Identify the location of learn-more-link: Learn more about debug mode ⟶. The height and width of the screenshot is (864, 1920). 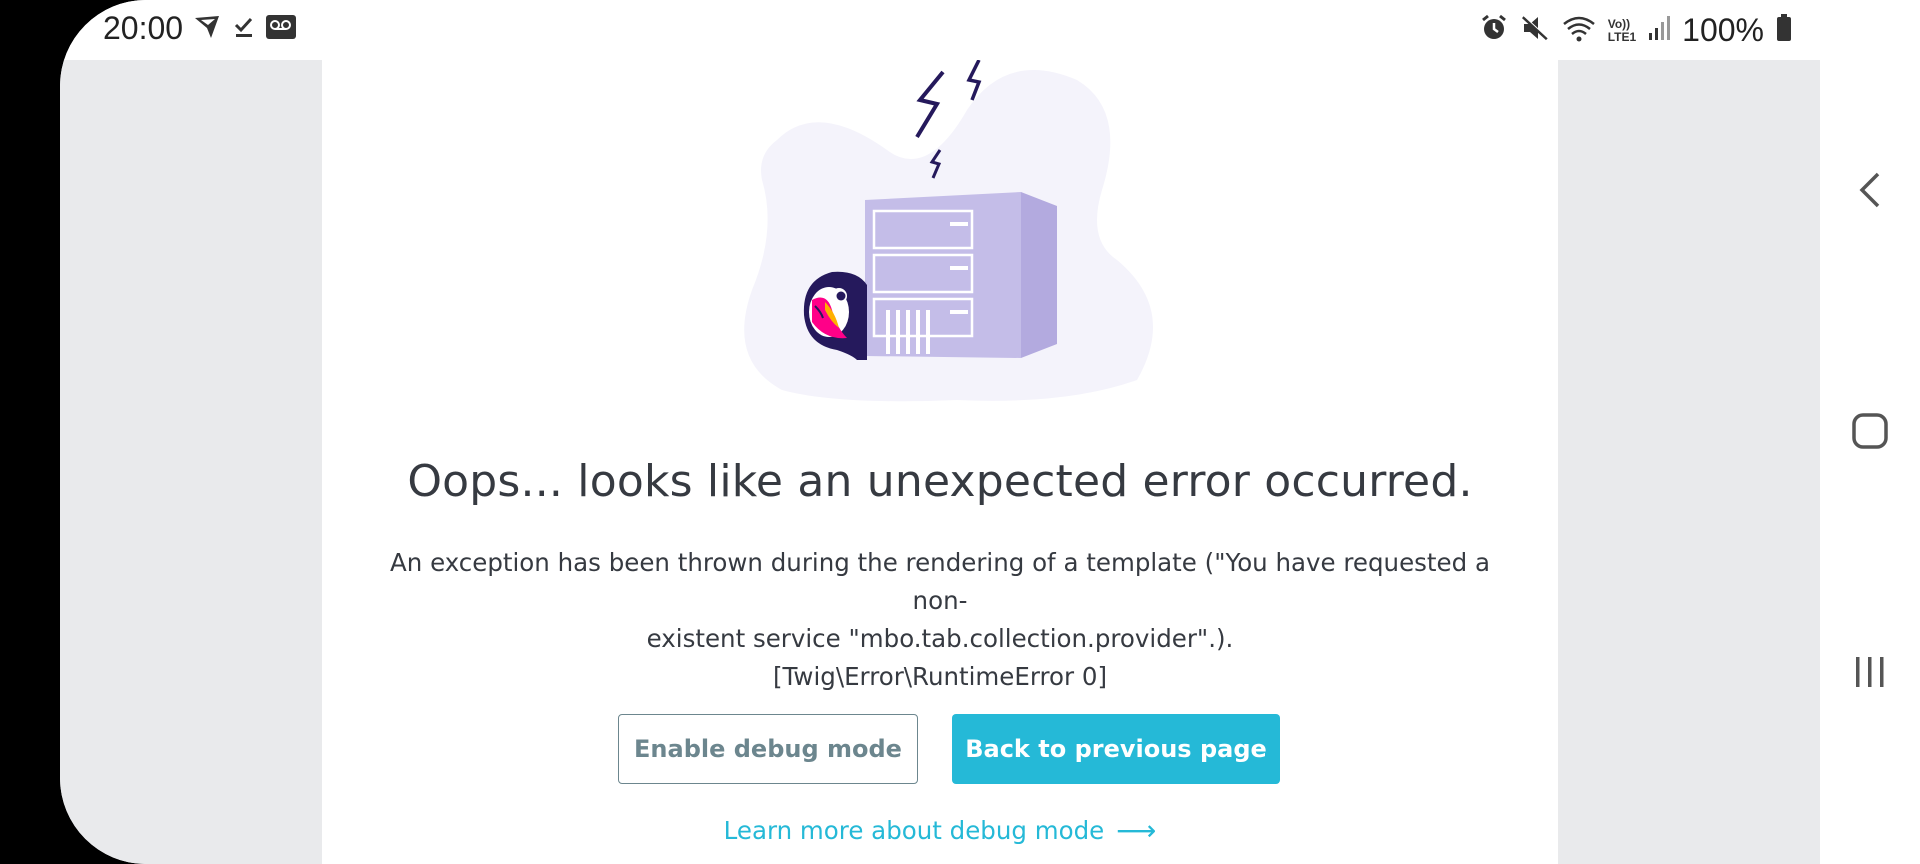
(940, 830).